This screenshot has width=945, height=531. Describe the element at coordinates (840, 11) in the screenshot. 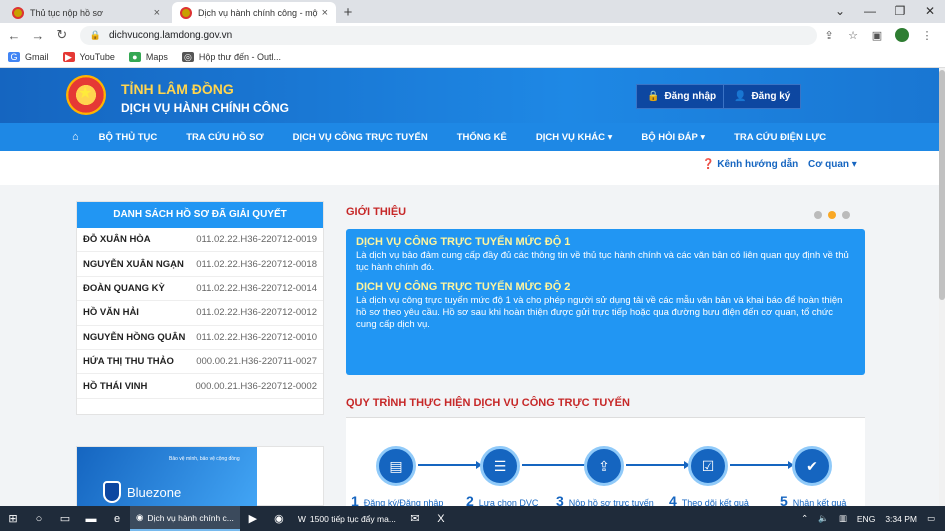

I see `tab-search-icon: ⌄` at that location.